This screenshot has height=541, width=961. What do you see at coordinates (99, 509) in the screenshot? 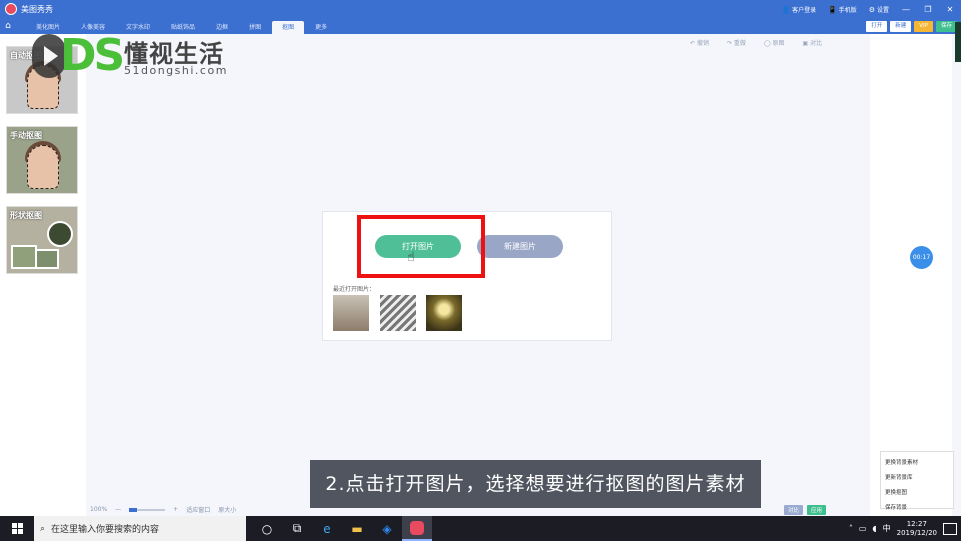
I see `zoom-value: 100%` at bounding box center [99, 509].